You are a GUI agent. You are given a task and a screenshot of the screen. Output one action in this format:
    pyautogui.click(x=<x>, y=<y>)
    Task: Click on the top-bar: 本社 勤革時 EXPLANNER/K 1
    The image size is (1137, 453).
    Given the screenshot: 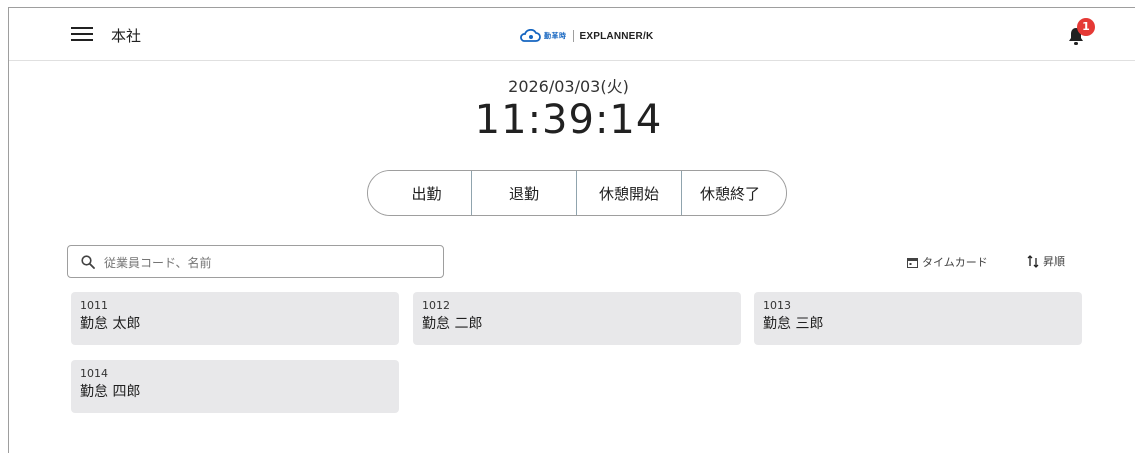 What is the action you would take?
    pyautogui.click(x=572, y=34)
    